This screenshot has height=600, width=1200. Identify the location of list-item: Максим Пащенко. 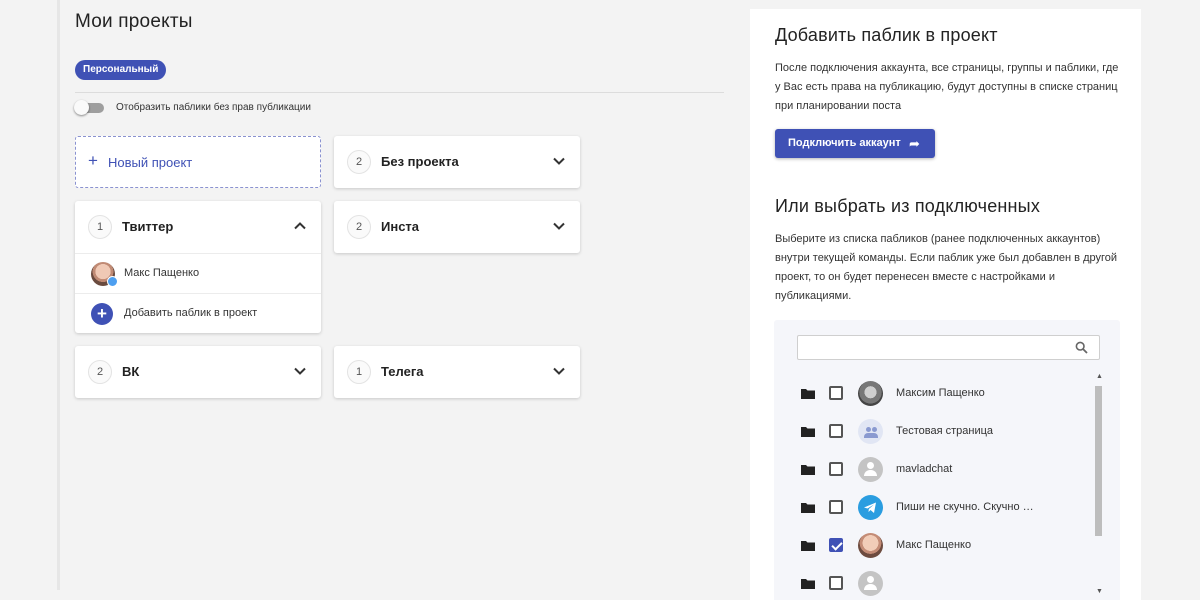
(934, 394).